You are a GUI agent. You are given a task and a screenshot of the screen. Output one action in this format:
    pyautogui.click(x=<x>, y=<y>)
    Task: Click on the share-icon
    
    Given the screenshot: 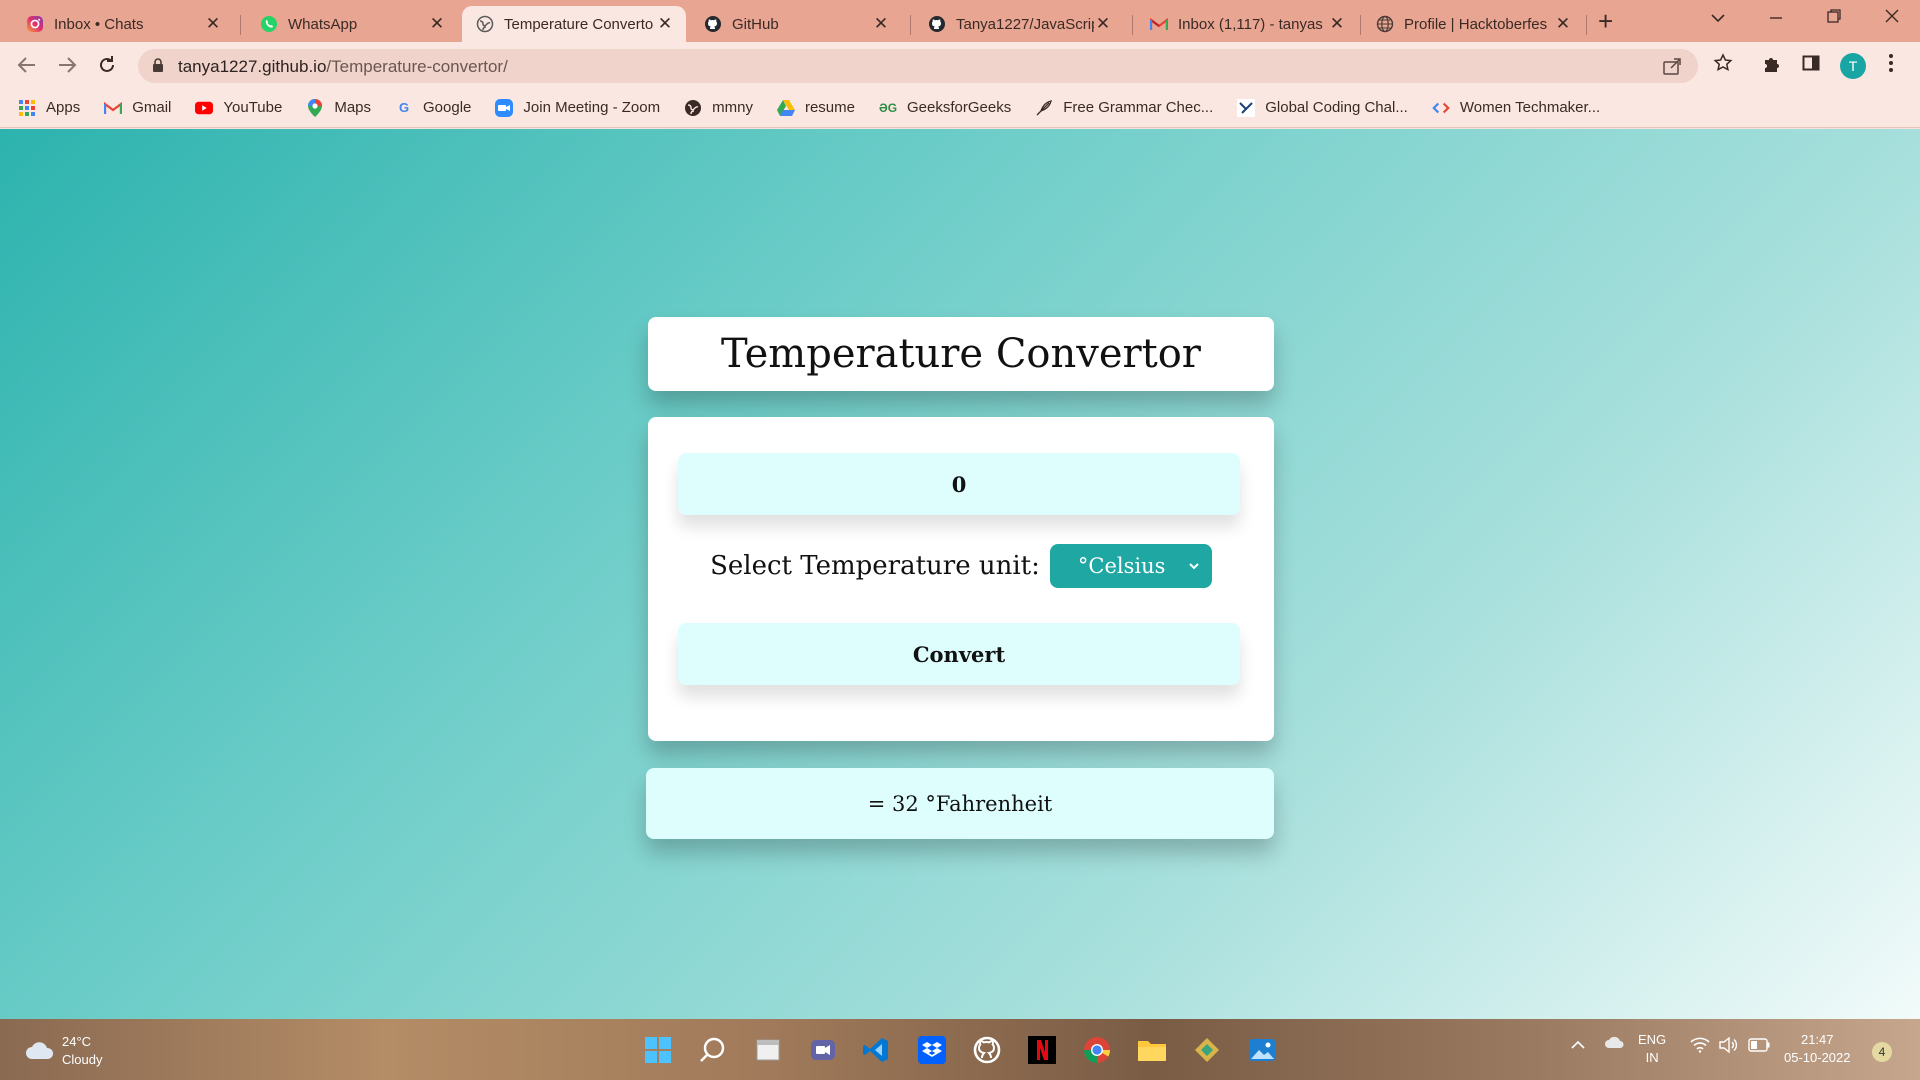 What is the action you would take?
    pyautogui.click(x=1672, y=68)
    